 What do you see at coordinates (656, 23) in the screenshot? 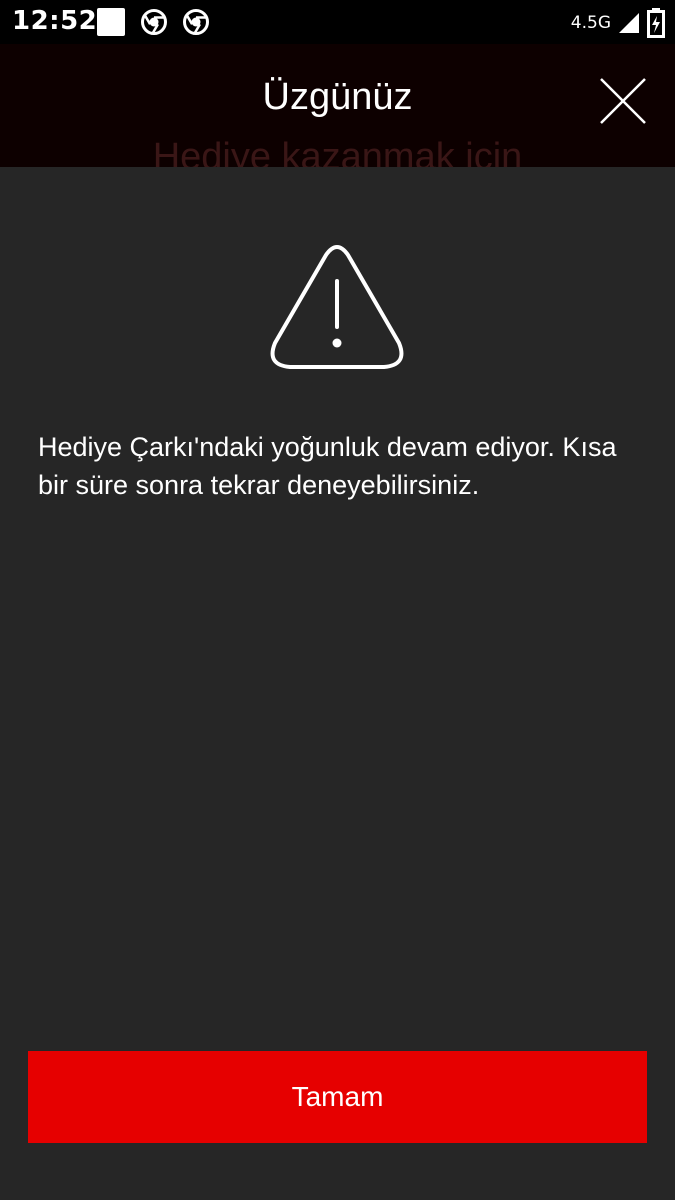
I see `battery-charging-icon` at bounding box center [656, 23].